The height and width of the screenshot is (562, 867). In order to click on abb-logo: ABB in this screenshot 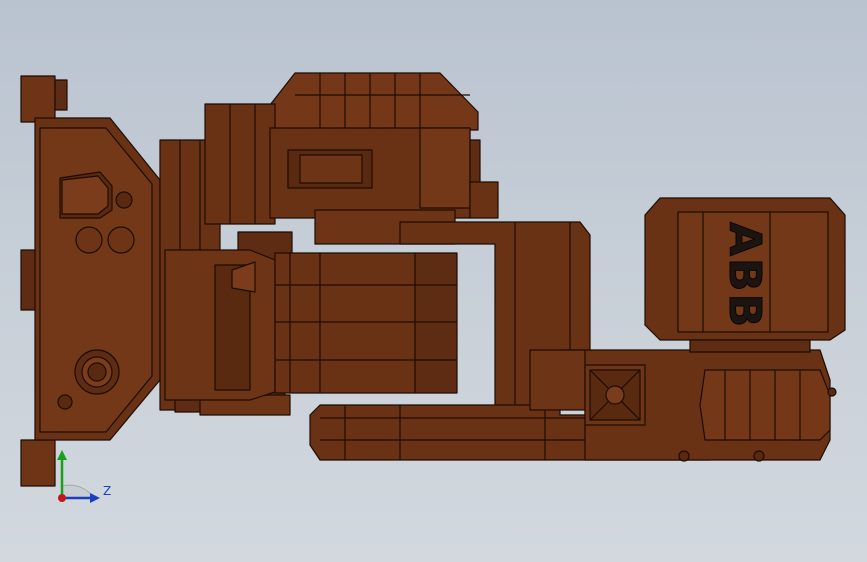, I will do `click(744, 275)`.